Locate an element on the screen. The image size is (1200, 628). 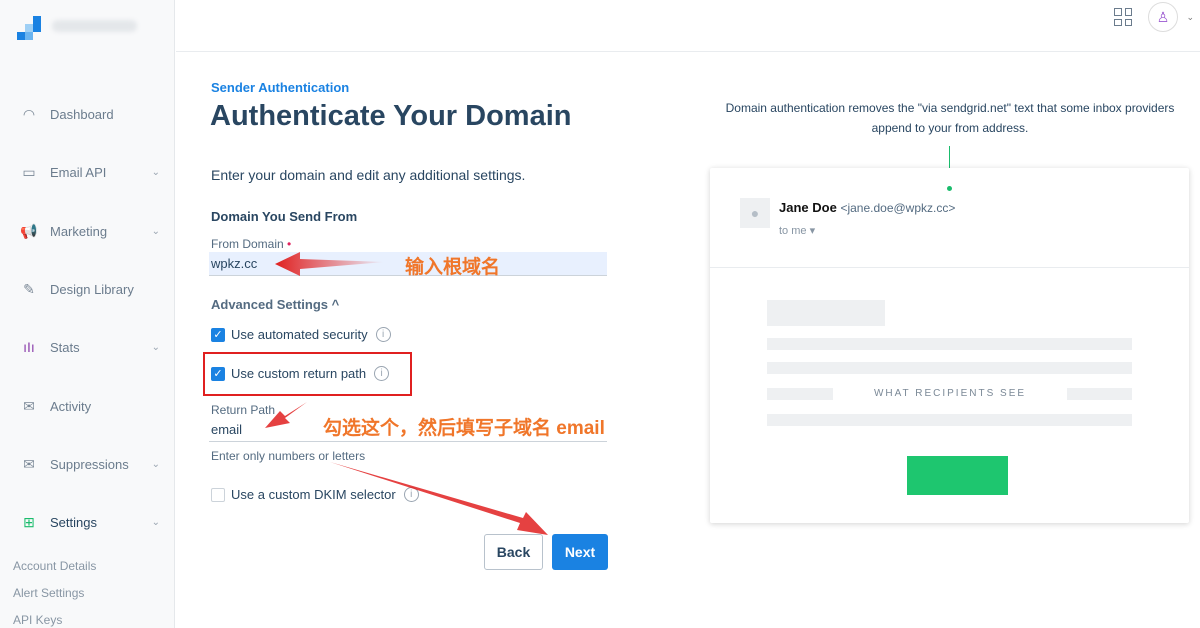
person-icon: ● is located at coordinates (755, 213).